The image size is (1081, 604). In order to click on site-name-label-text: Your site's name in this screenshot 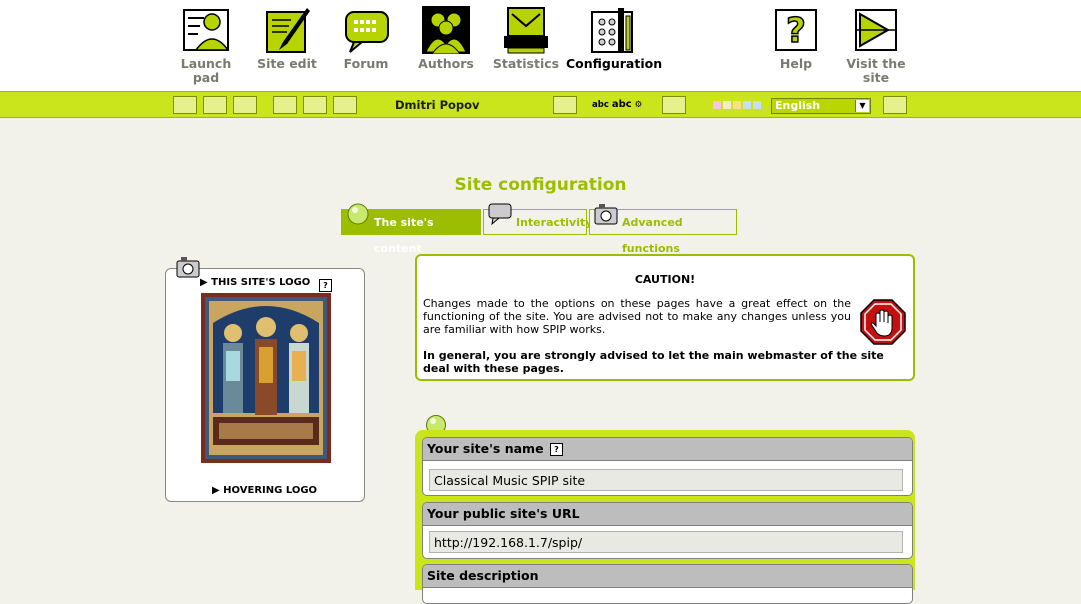, I will do `click(485, 448)`.